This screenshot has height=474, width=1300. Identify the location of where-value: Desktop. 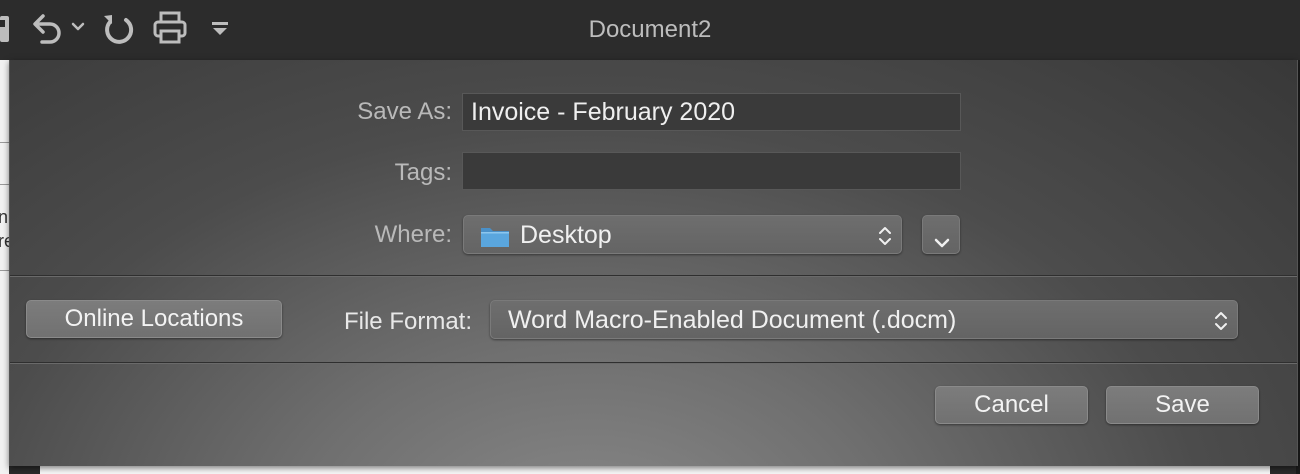
(566, 235).